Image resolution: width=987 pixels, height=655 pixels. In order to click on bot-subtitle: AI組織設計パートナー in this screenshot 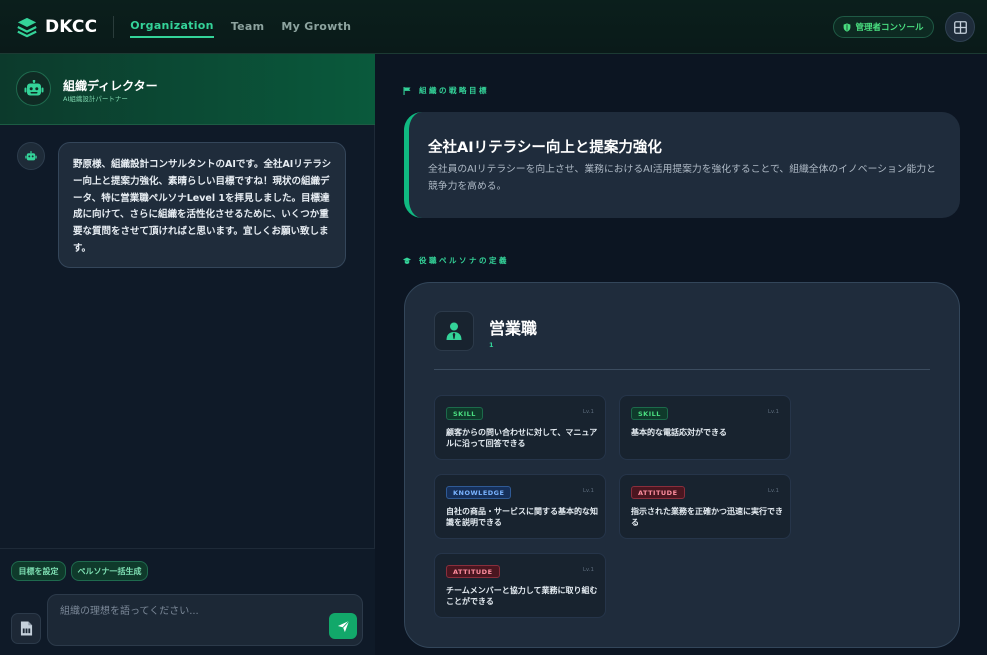, I will do `click(95, 99)`.